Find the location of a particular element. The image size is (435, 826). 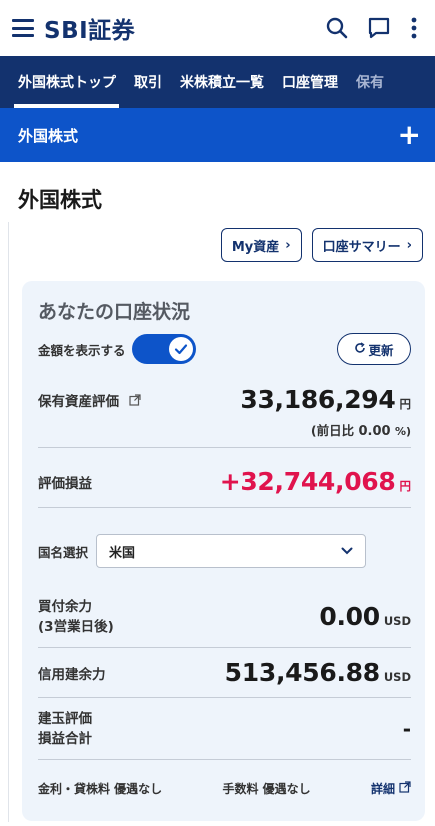

buying-power-label-line2: (3営業日後) is located at coordinates (76, 626).